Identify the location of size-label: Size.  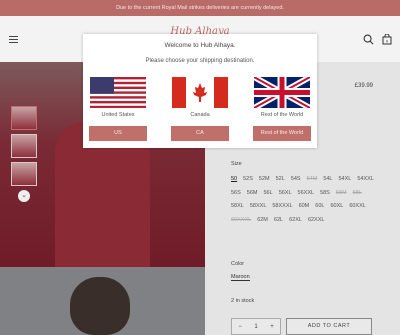
(236, 164).